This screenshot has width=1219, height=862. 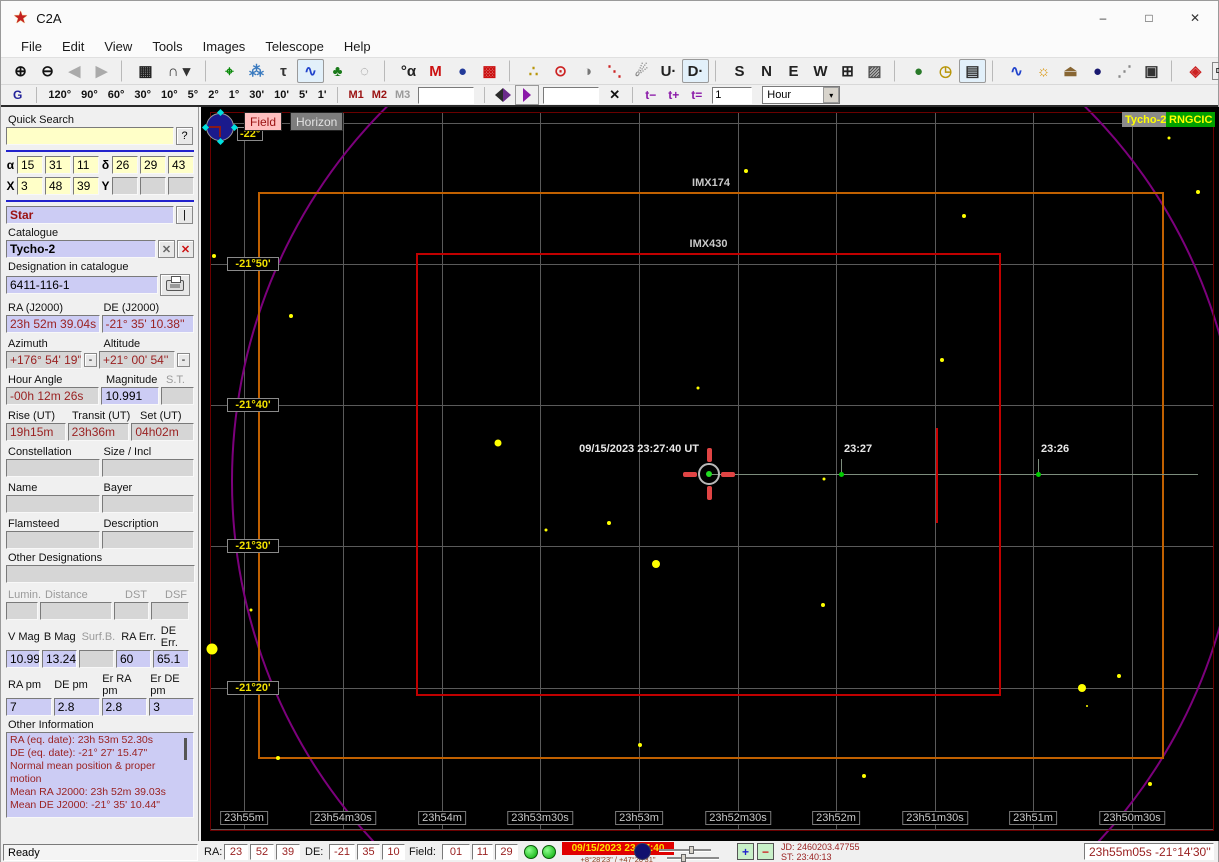 What do you see at coordinates (668, 71) in the screenshot?
I see `u-toggle-icon: U·` at bounding box center [668, 71].